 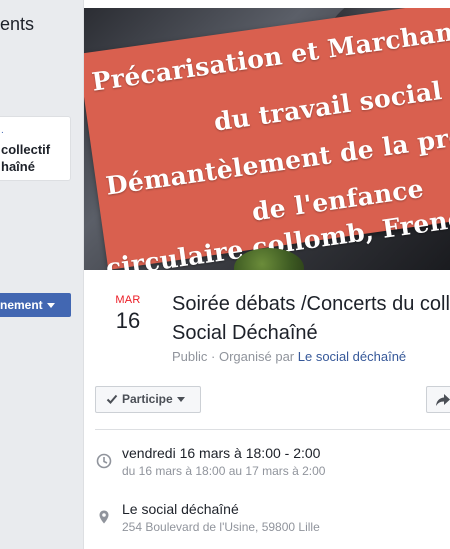 I want to click on event-title-line1: Soirée débats /Concerts du colle, so click(x=311, y=304).